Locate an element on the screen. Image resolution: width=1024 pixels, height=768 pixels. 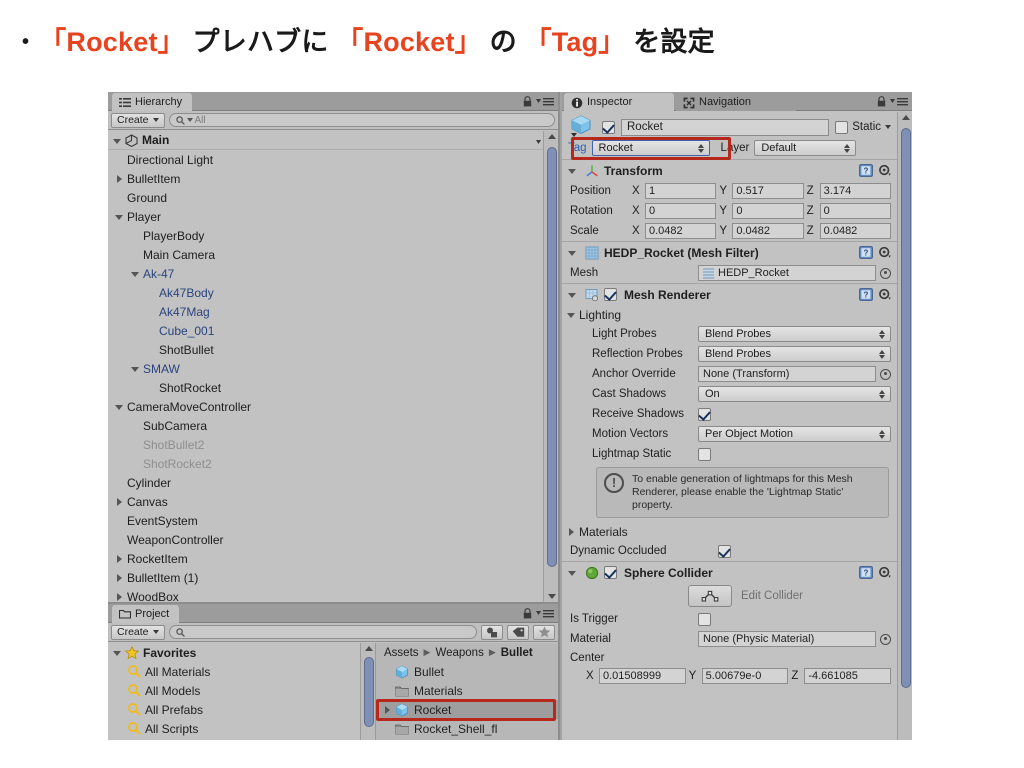
transform-position-z-input: 3.174 is located at coordinates (855, 191).